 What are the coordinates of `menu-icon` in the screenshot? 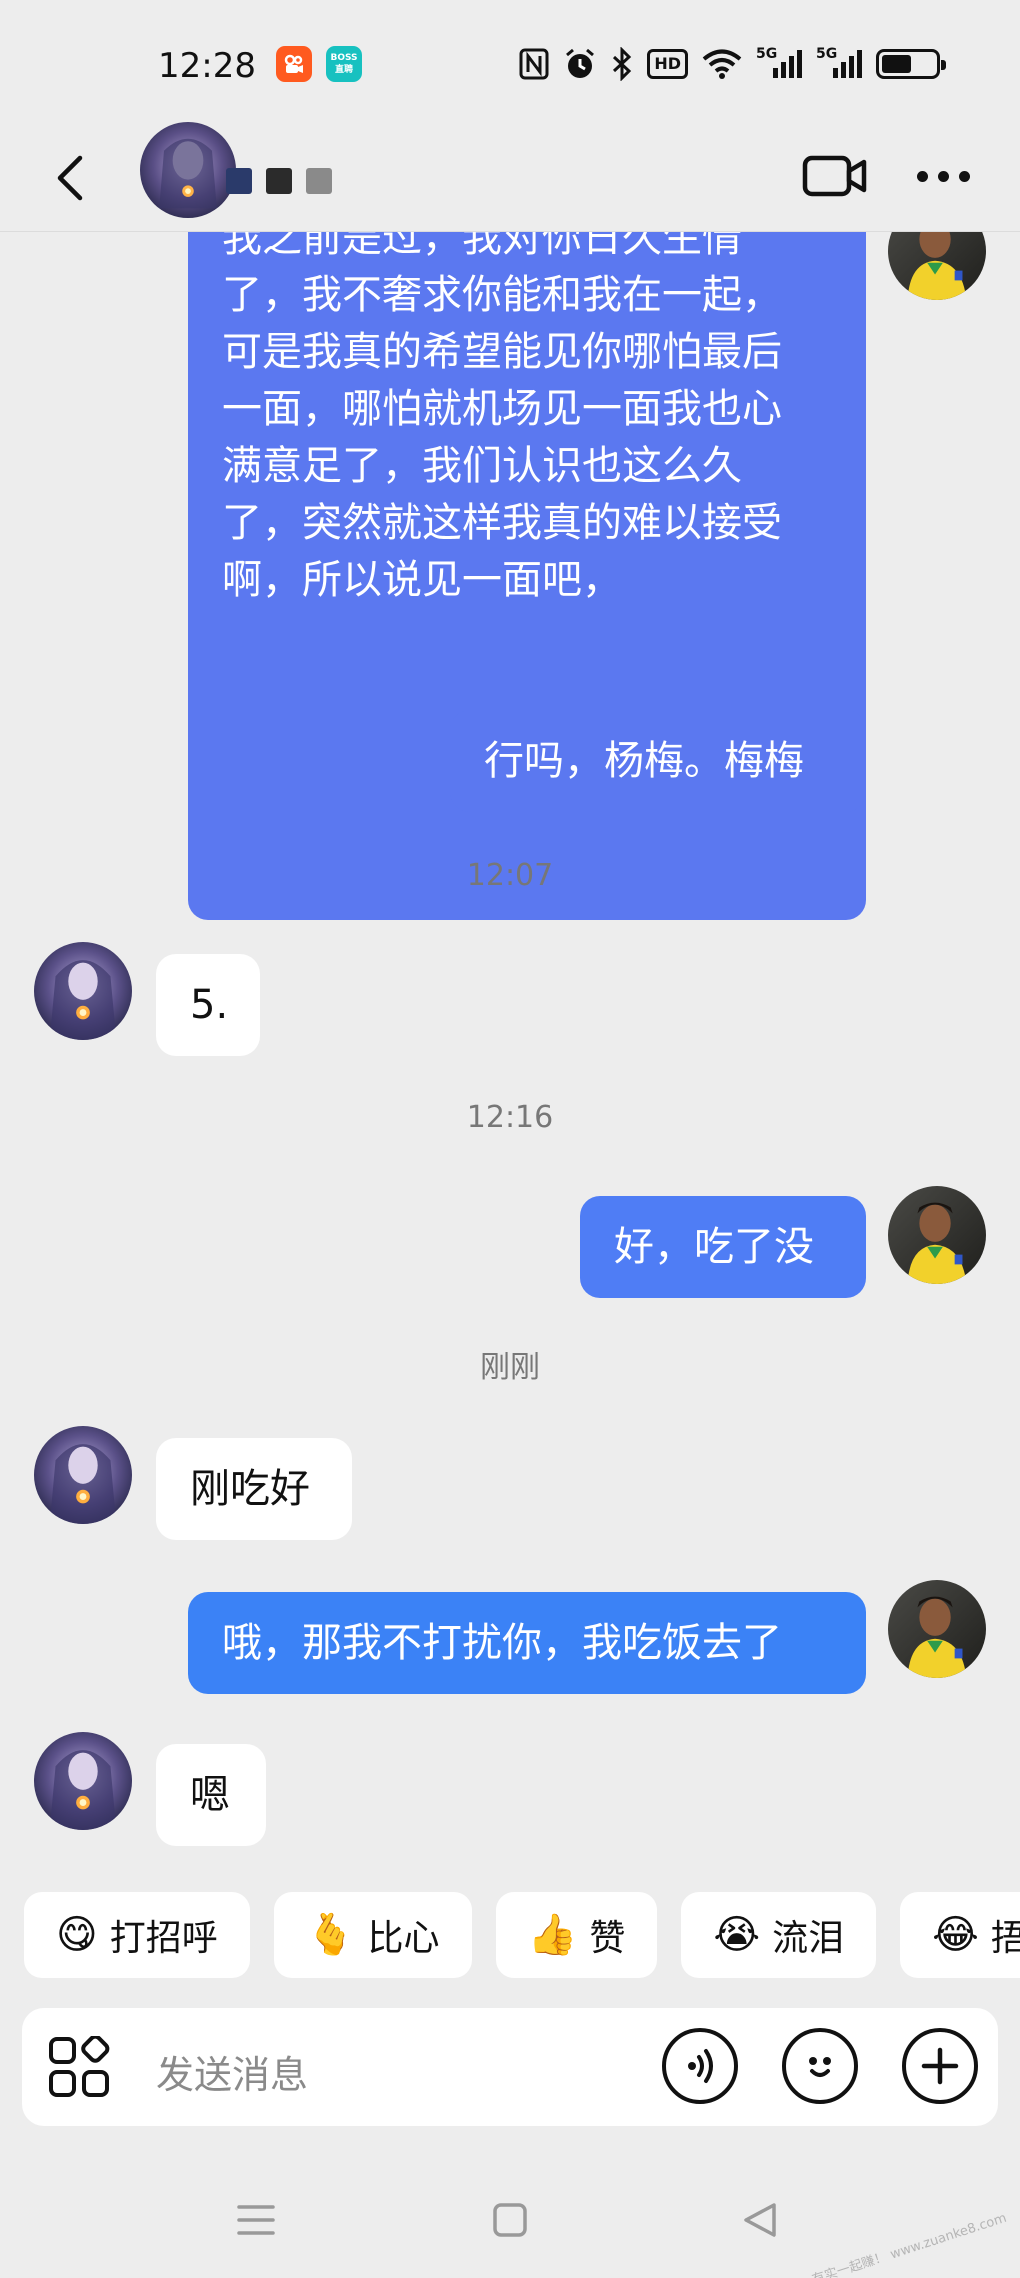 It's located at (256, 2220).